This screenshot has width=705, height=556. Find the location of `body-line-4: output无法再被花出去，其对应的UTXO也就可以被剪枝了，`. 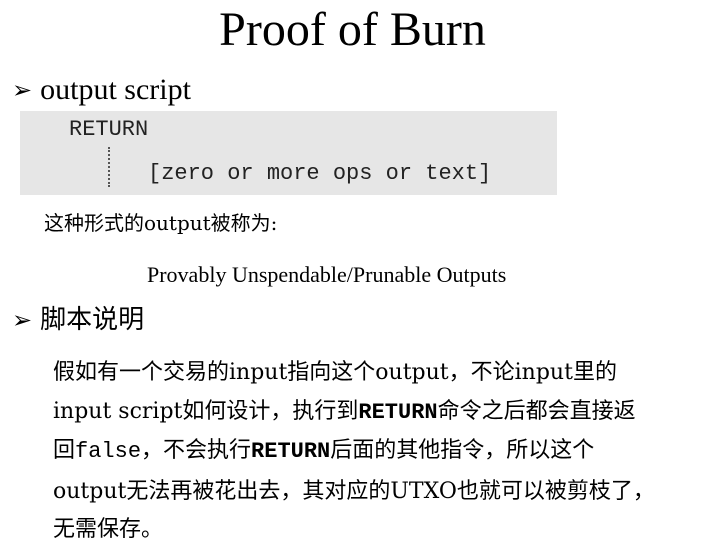

body-line-4: output无法再被花出去，其对应的UTXO也就可以被剪枝了， is located at coordinates (354, 491).